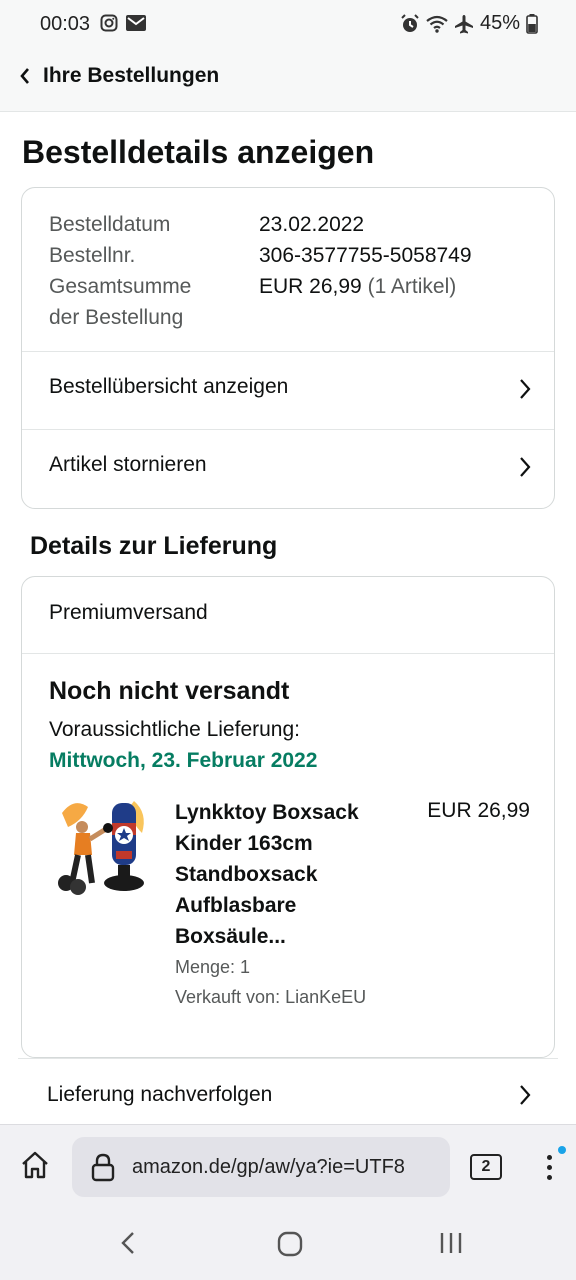 The width and height of the screenshot is (576, 1280). What do you see at coordinates (213, 967) in the screenshot?
I see `product-quantity: Menge: 1` at bounding box center [213, 967].